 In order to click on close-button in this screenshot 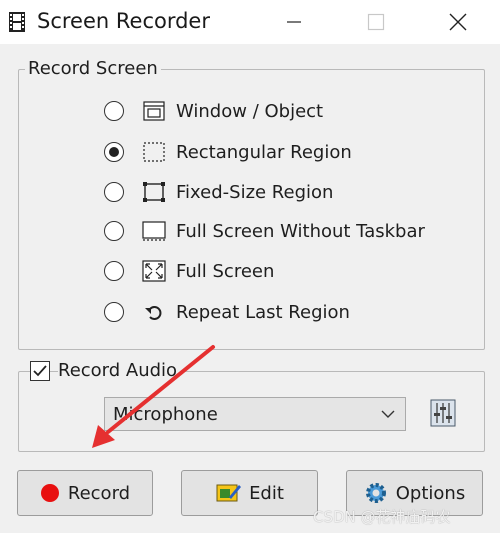, I will do `click(458, 22)`.